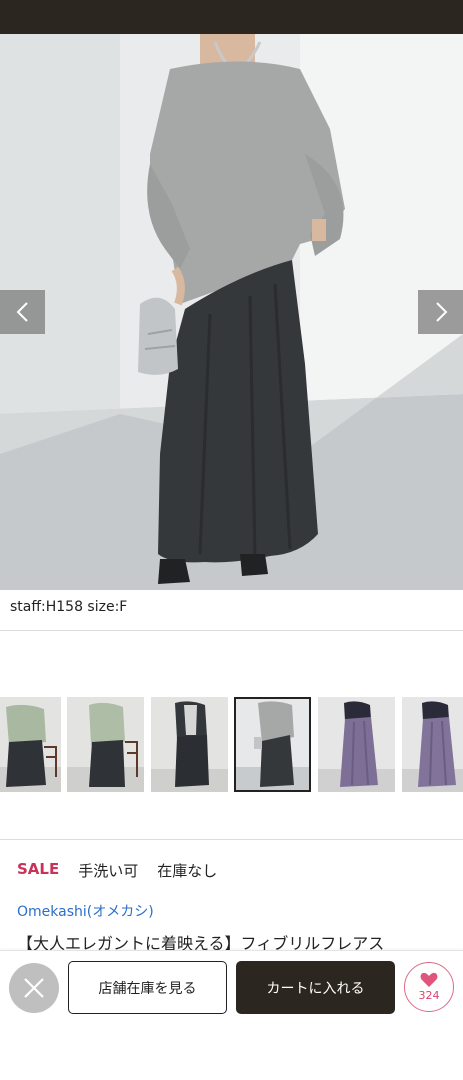 The height and width of the screenshot is (1080, 463). I want to click on store-stock-button: 店舗在庫を見る, so click(147, 987).